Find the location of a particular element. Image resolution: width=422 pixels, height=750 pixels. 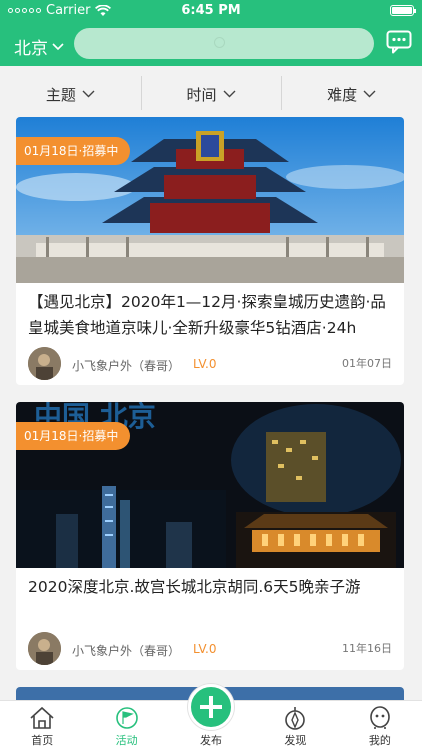

tab-mine: 我的 is located at coordinates (380, 725).